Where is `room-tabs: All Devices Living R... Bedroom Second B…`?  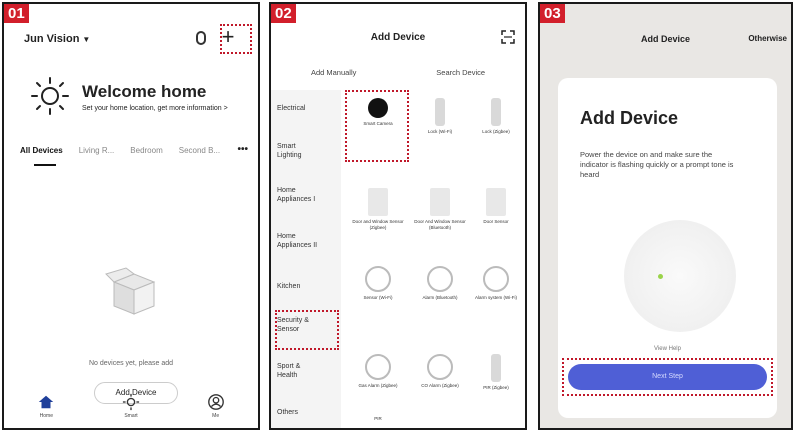 room-tabs: All Devices Living R... Bedroom Second B… is located at coordinates (136, 150).